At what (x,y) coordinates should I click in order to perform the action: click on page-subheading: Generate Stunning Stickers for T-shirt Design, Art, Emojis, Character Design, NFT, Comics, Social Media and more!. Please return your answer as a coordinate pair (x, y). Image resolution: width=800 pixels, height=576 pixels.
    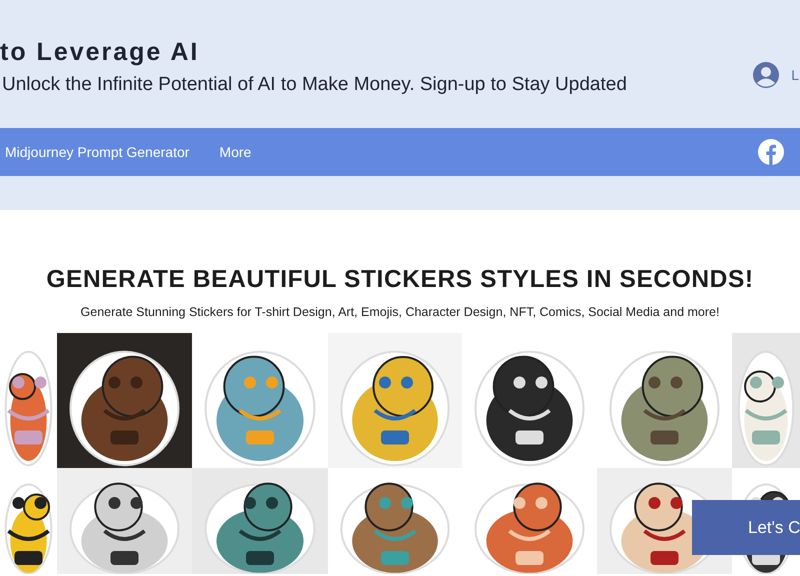
    Looking at the image, I should click on (400, 312).